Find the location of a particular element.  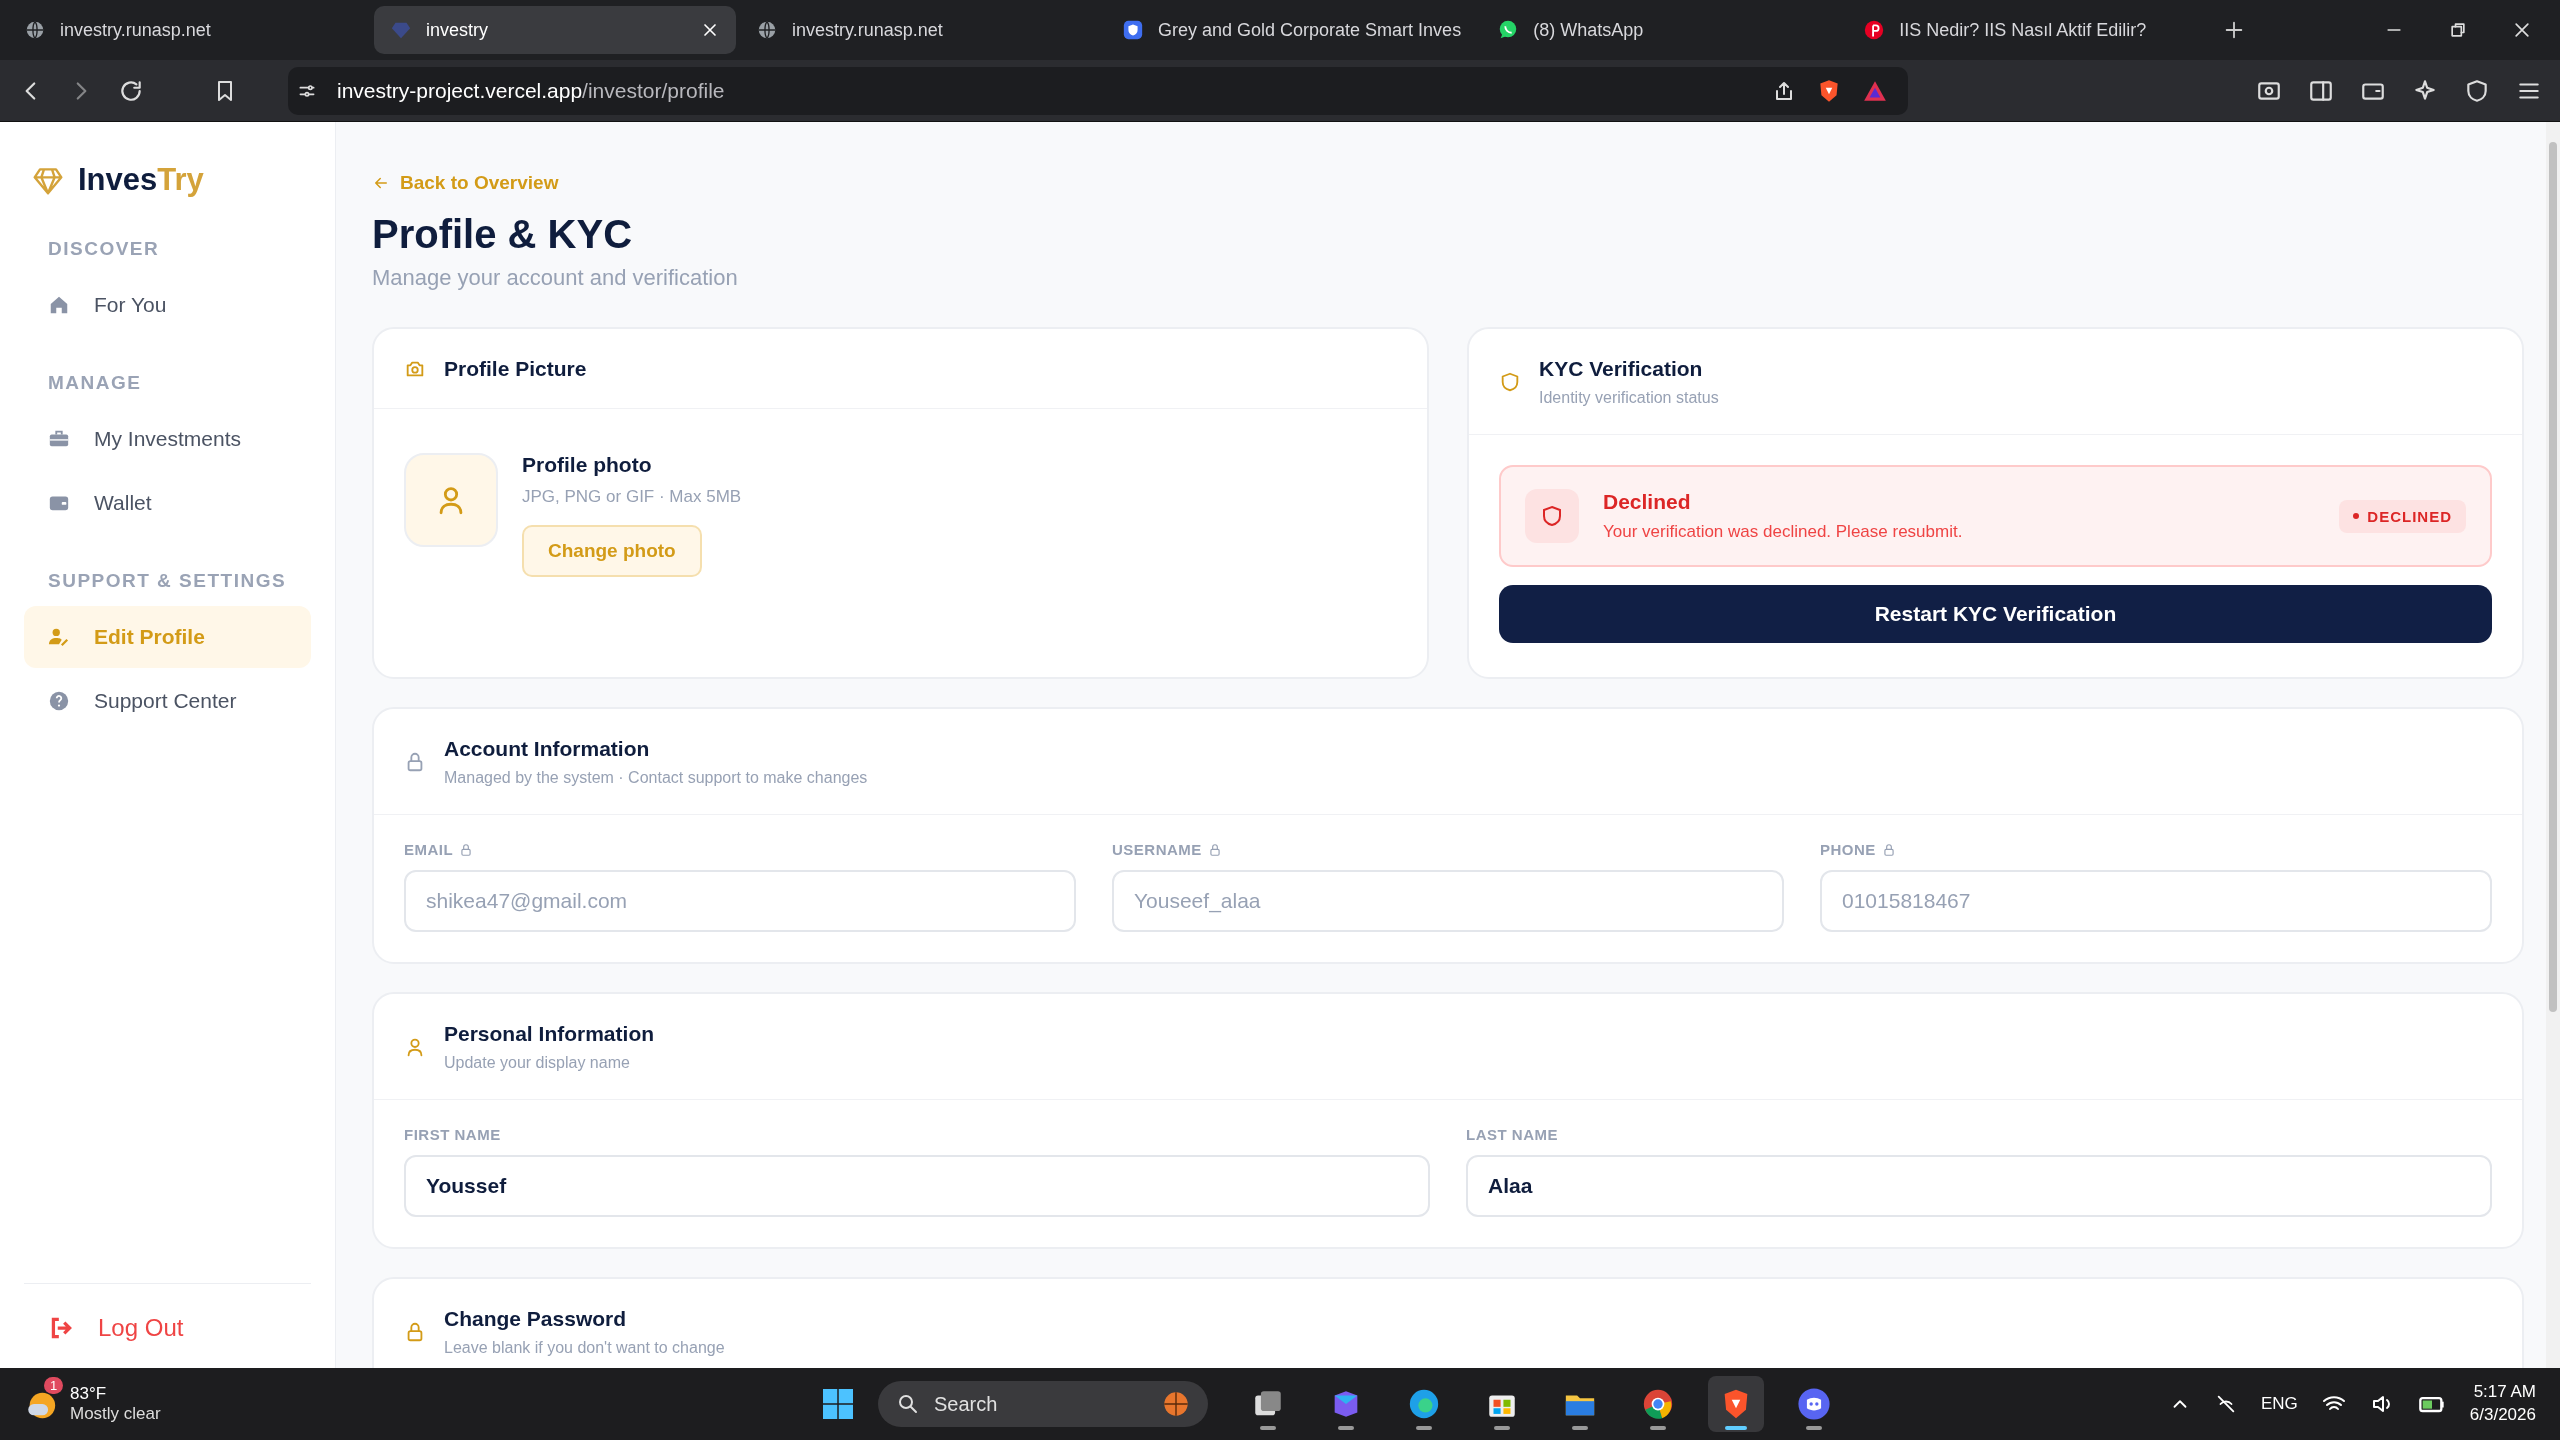

field-label: EMAIL is located at coordinates (429, 849).